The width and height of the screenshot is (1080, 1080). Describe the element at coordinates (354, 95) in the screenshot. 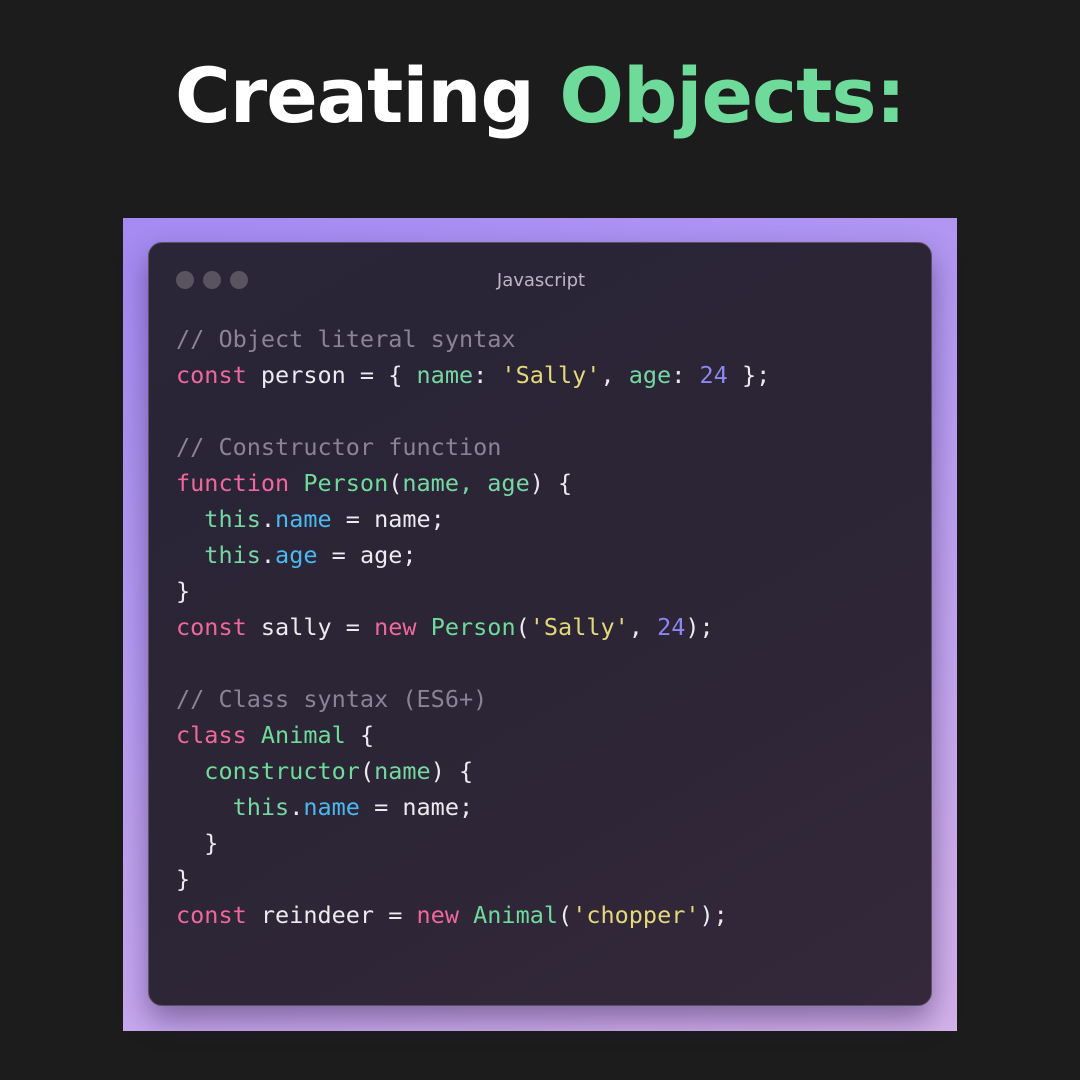

I see `title-word-creating: Creating` at that location.